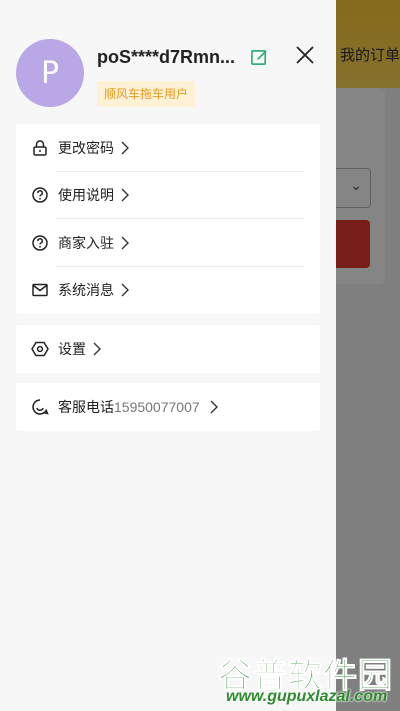 The height and width of the screenshot is (711, 400). I want to click on menu-item-label: 更改密码, so click(86, 148).